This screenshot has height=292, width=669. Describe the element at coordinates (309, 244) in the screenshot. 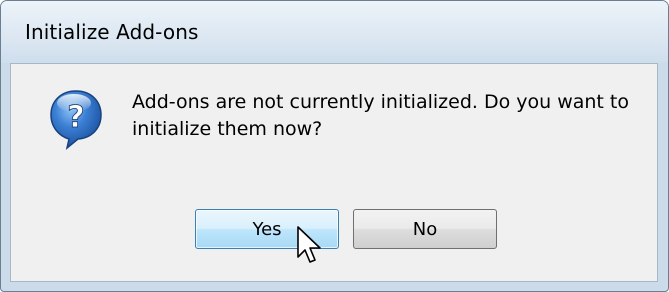

I see `arrow-pointer-icon` at that location.